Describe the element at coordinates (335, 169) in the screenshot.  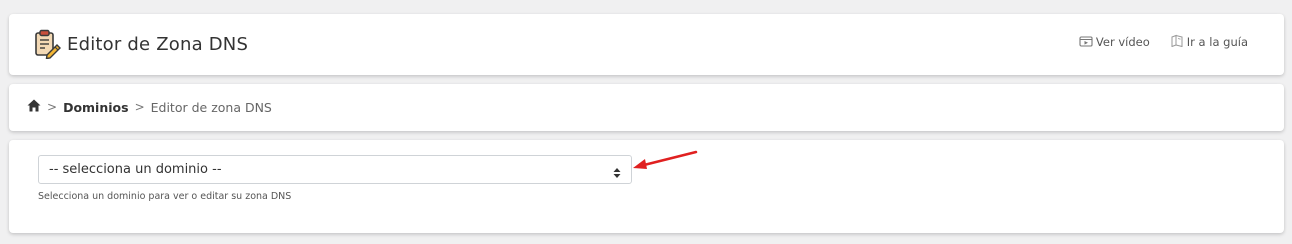
I see `domain-select: -- selecciona un dominio --` at that location.